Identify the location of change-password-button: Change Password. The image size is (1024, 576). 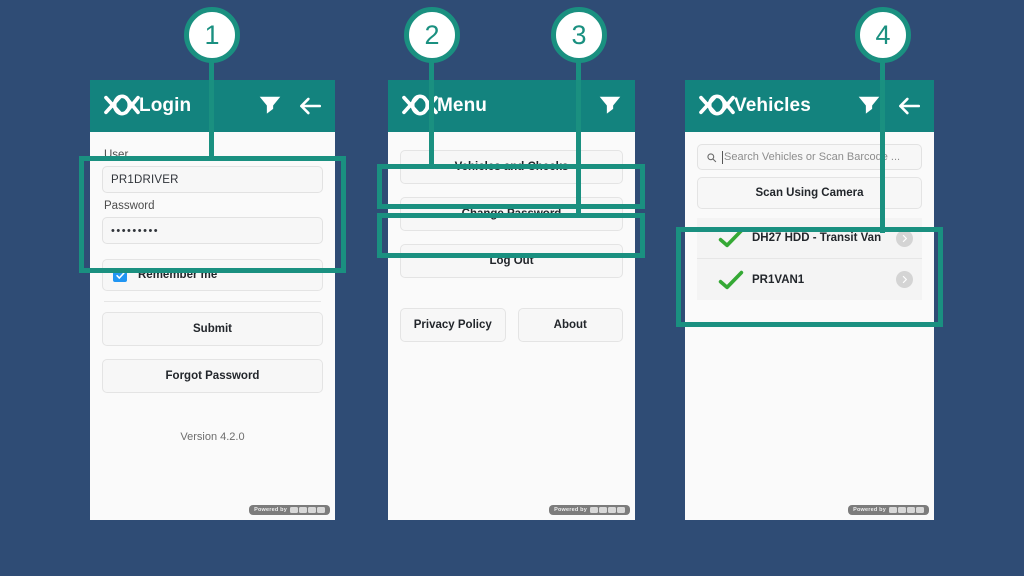
(511, 214).